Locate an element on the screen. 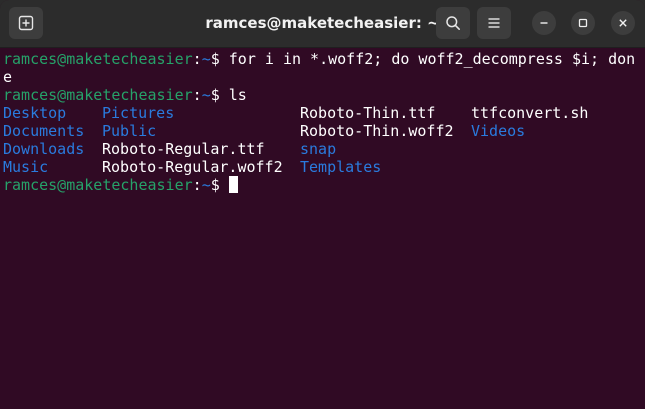 Image resolution: width=645 pixels, height=409 pixels. minimize-icon is located at coordinates (544, 23).